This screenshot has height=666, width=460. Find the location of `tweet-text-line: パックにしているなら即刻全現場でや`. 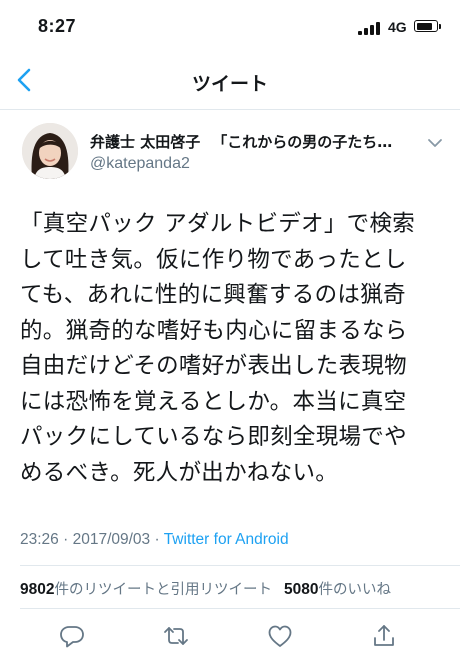

tweet-text-line: パックにしているなら即刻全現場でや is located at coordinates (213, 437).